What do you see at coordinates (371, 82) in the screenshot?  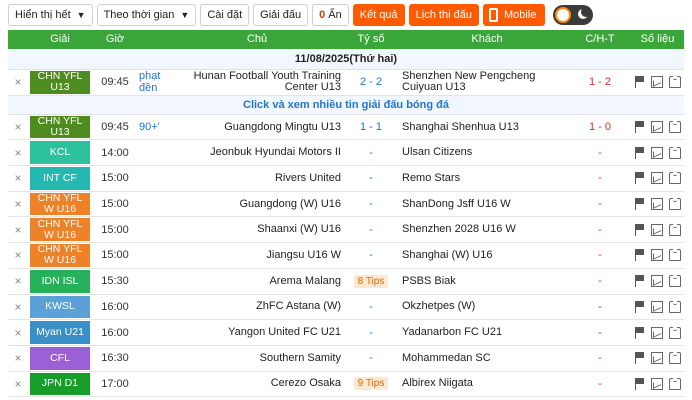 I see `match-score: 2 - 2` at bounding box center [371, 82].